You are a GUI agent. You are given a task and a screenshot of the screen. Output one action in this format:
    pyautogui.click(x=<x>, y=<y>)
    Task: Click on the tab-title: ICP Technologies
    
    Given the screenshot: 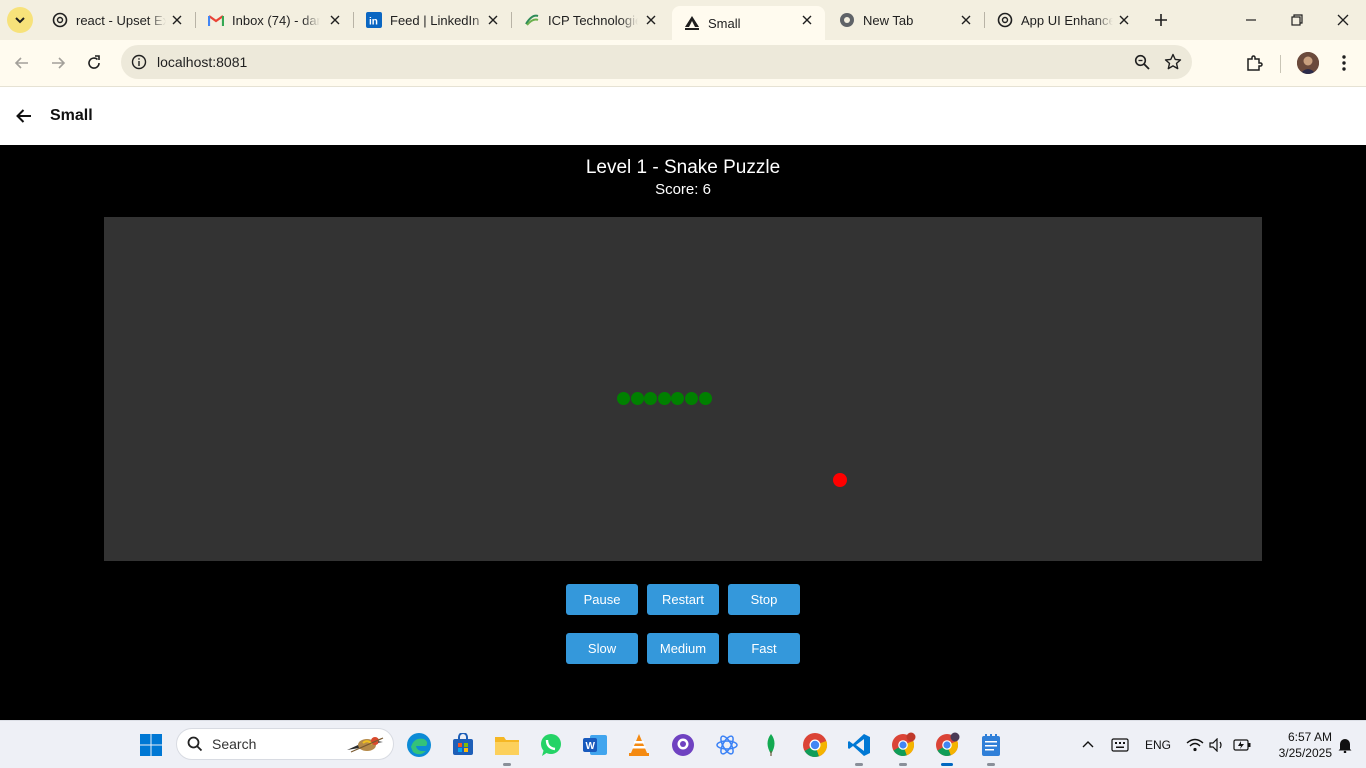 What is the action you would take?
    pyautogui.click(x=593, y=20)
    